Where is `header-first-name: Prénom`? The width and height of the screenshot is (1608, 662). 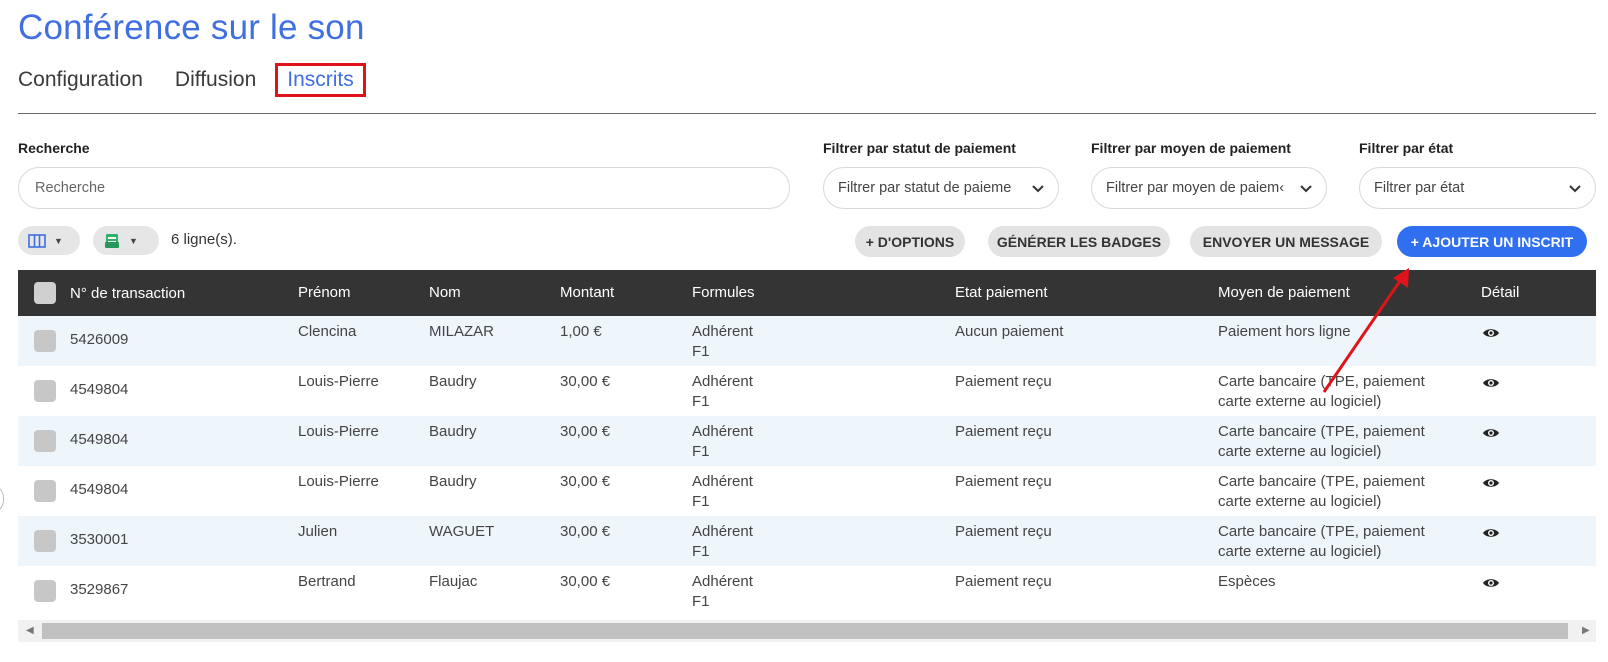 header-first-name: Prénom is located at coordinates (324, 293).